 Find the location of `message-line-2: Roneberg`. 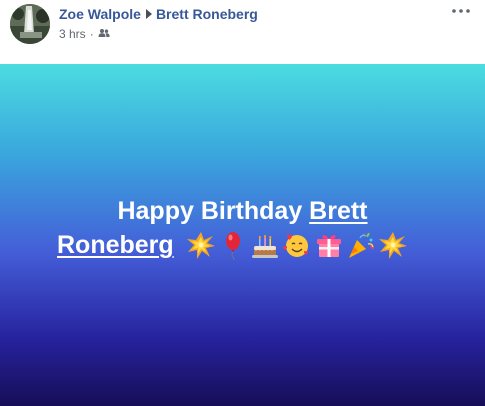

message-line-2: Roneberg is located at coordinates (271, 245).